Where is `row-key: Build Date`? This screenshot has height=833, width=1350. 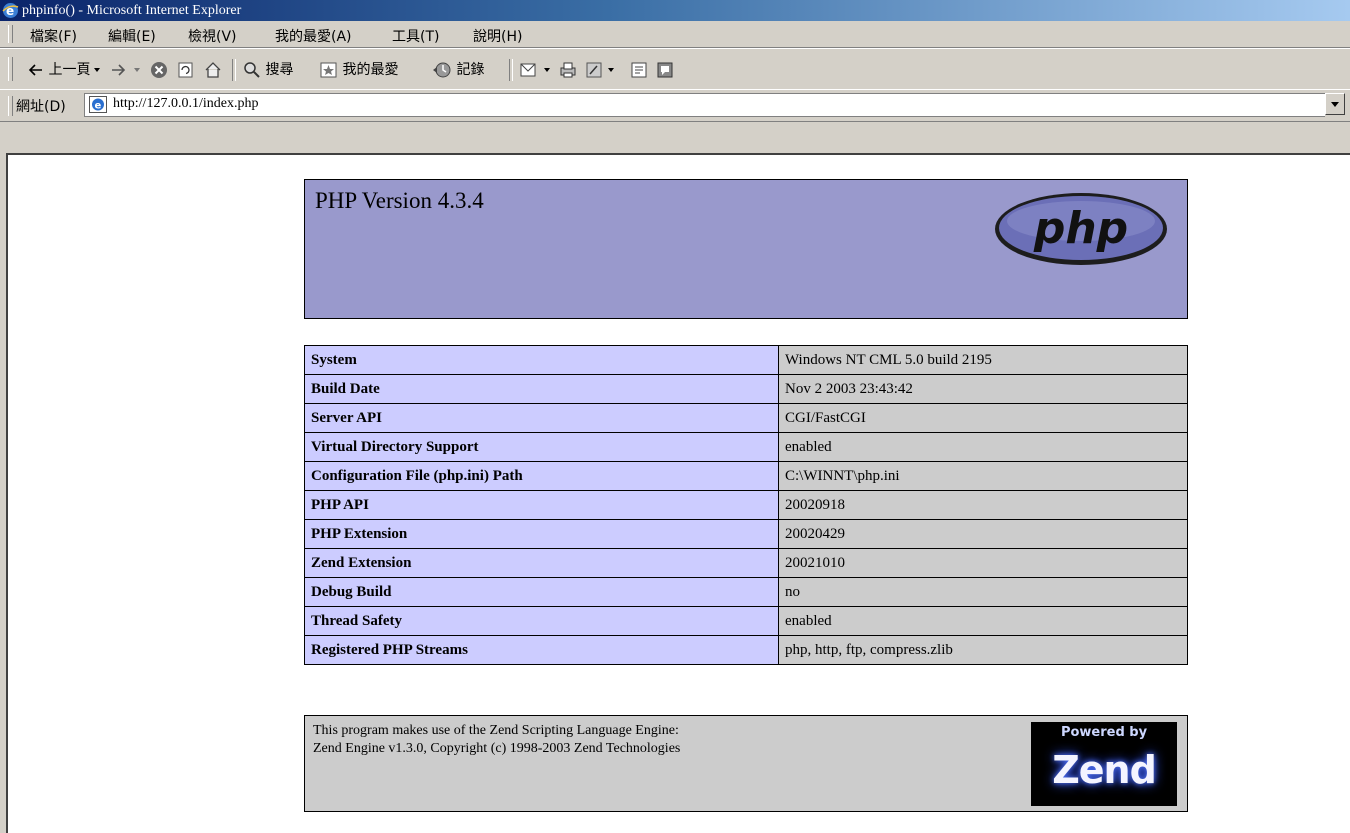
row-key: Build Date is located at coordinates (541, 389).